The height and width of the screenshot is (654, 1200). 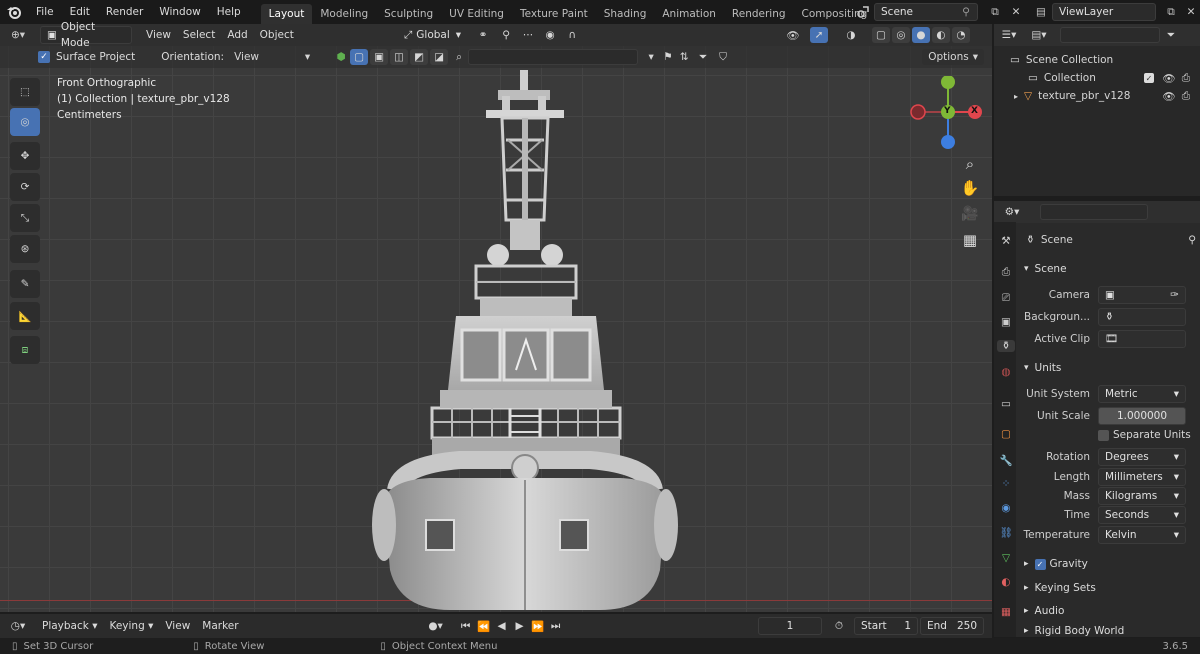 What do you see at coordinates (819, 35) in the screenshot?
I see `gizmo-toggle-icon: ➚` at bounding box center [819, 35].